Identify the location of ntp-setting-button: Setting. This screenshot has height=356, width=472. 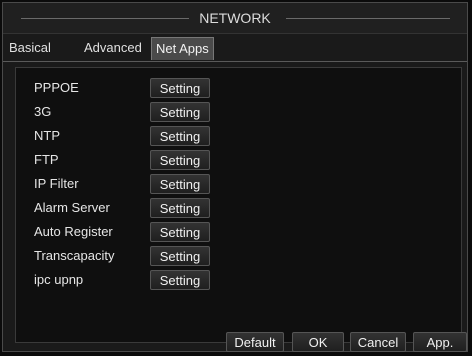
(180, 136).